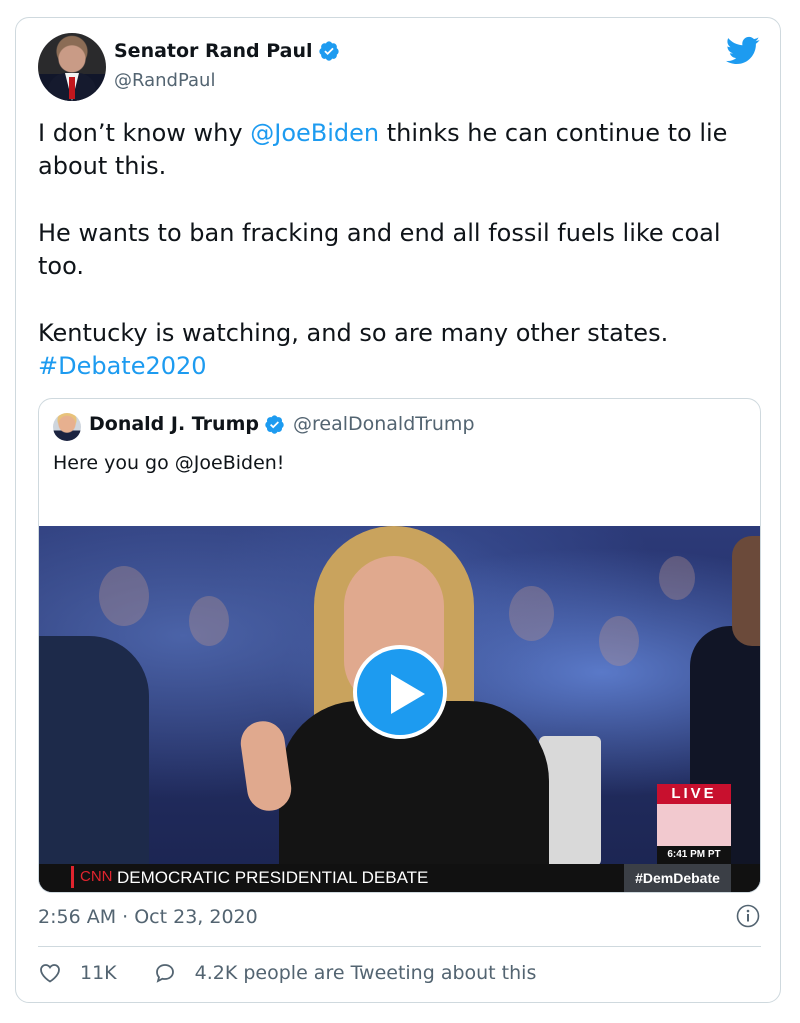 Image resolution: width=800 pixels, height=1023 pixels. Describe the element at coordinates (122, 366) in the screenshot. I see `hashtag-link: #Debate2020` at that location.